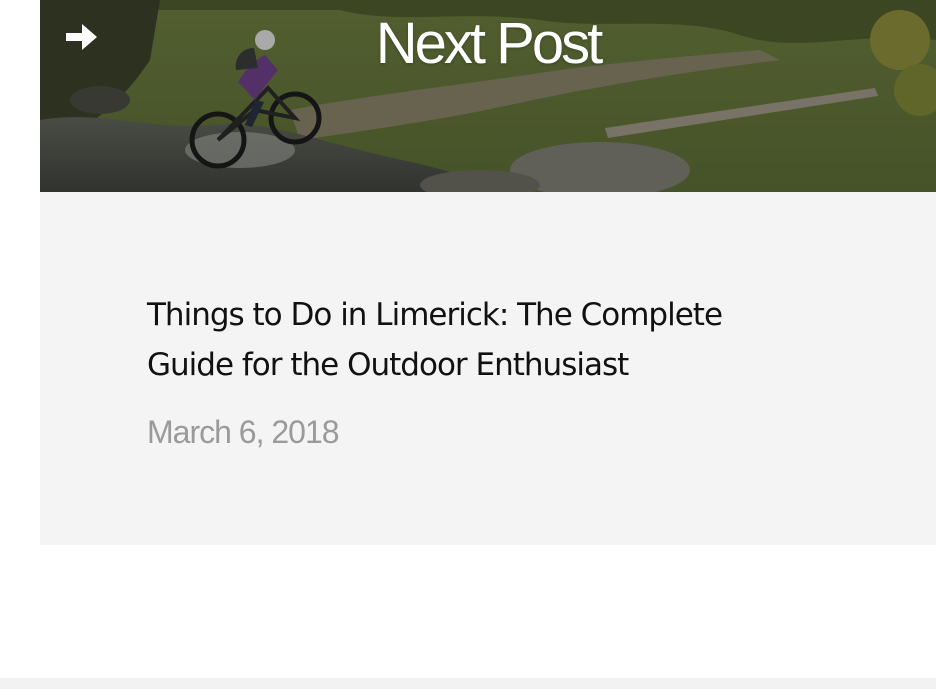 The height and width of the screenshot is (689, 936). I want to click on next-post-label: Next Post, so click(489, 43).